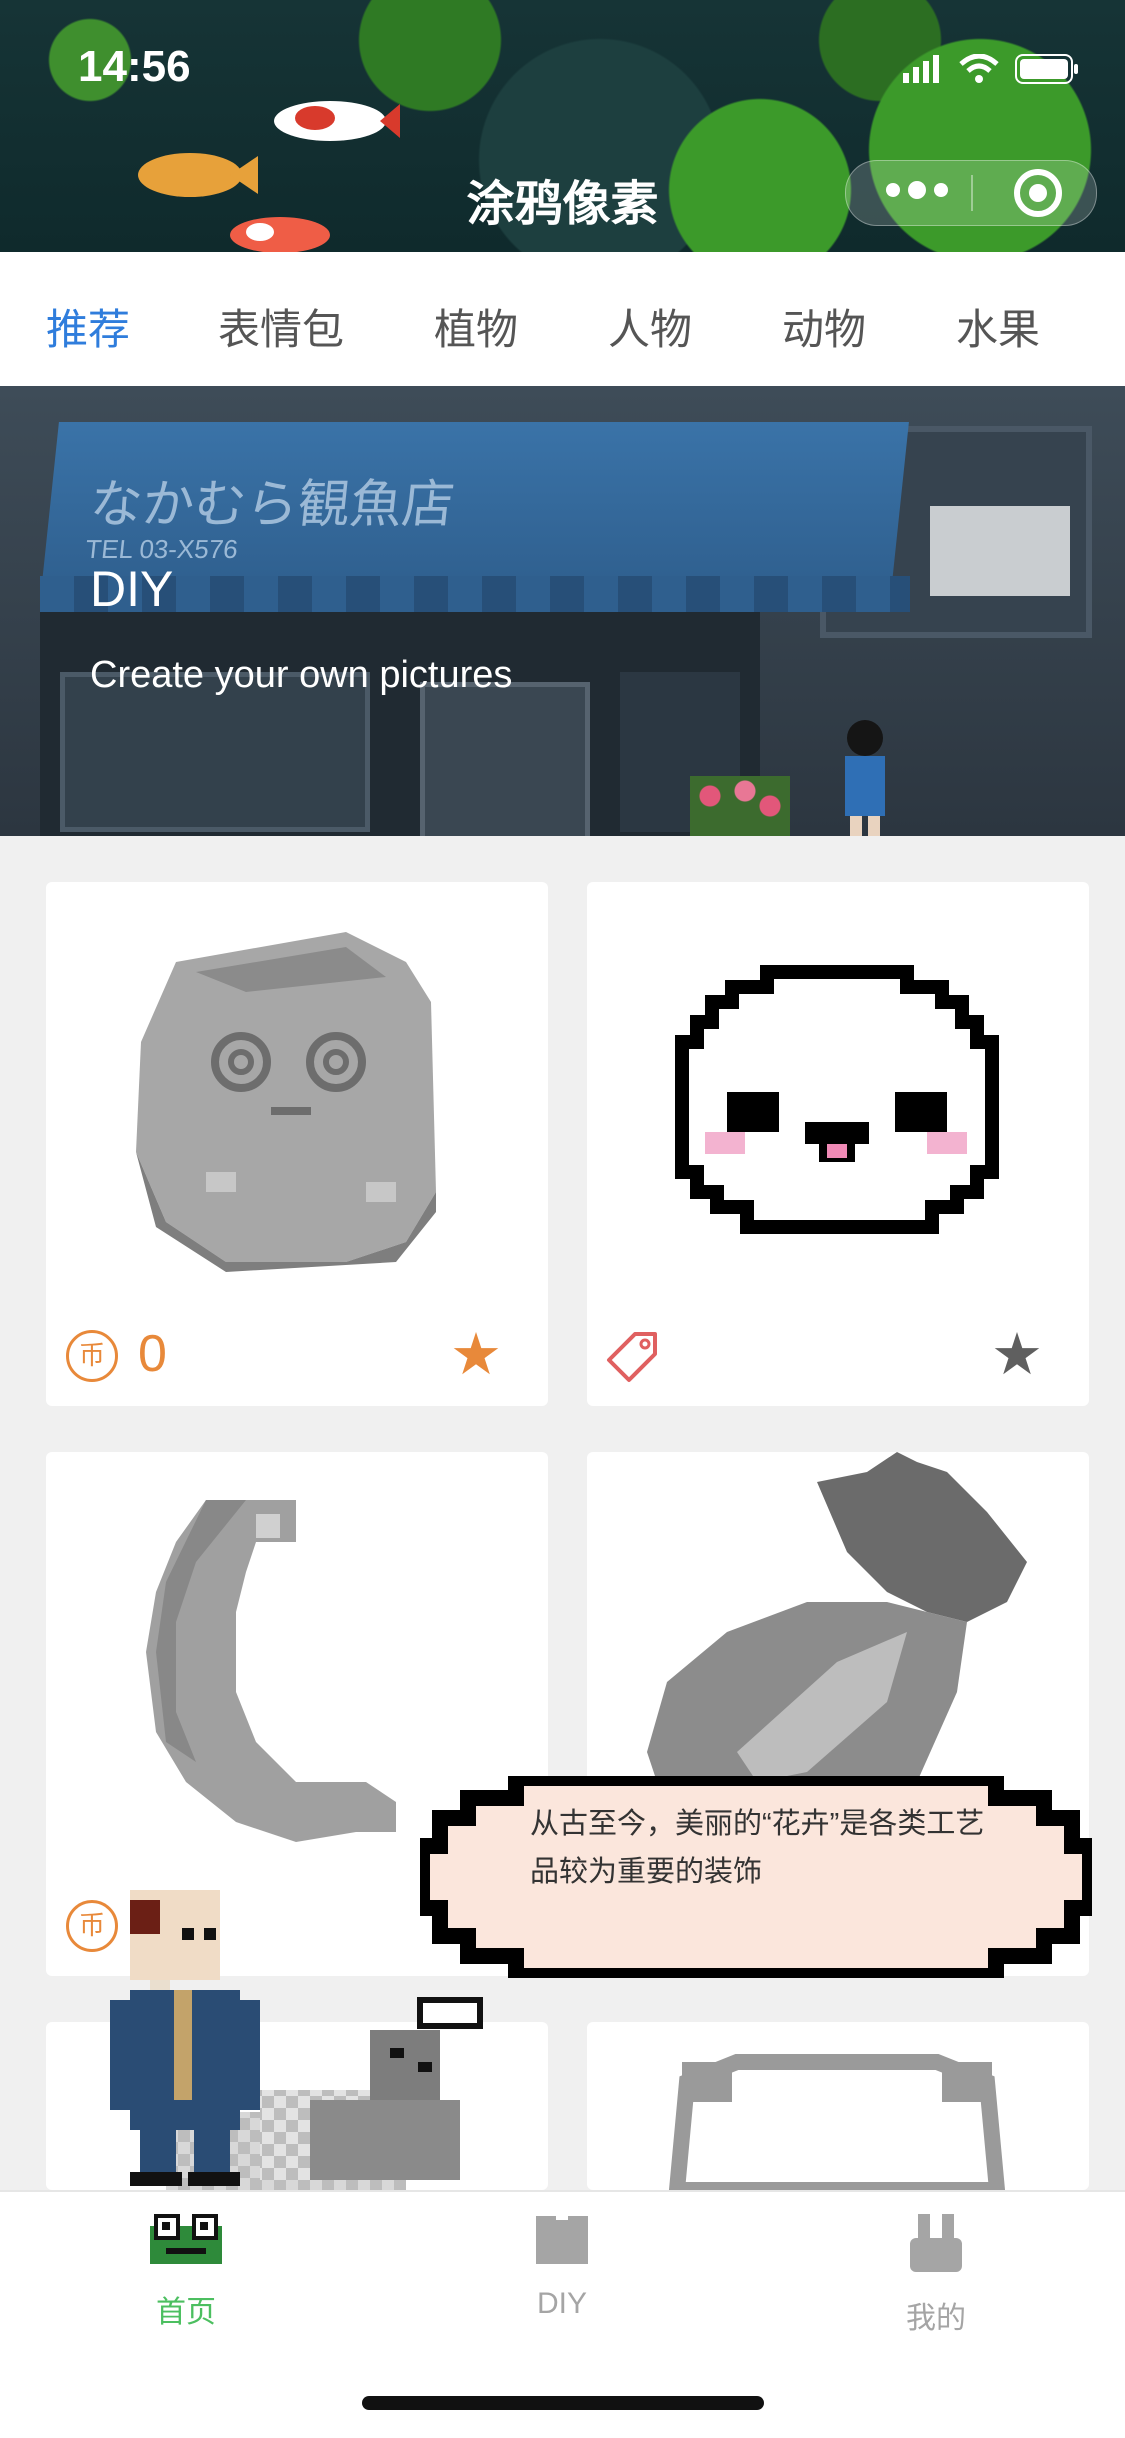 Image resolution: width=1125 pixels, height=2438 pixels. I want to click on status-icons, so click(991, 69).